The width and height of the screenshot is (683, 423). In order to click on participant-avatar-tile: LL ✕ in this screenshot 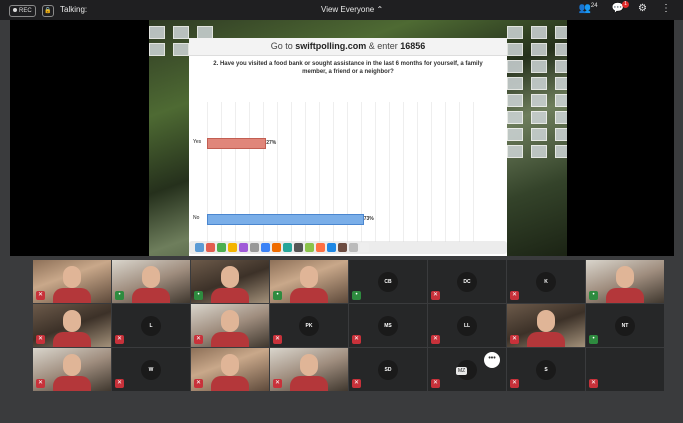, I will do `click(467, 325)`.